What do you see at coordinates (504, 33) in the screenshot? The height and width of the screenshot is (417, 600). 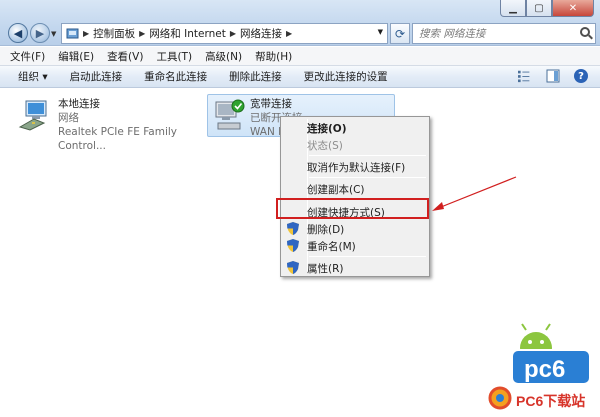 I see `search-input: 搜索 网络连接` at bounding box center [504, 33].